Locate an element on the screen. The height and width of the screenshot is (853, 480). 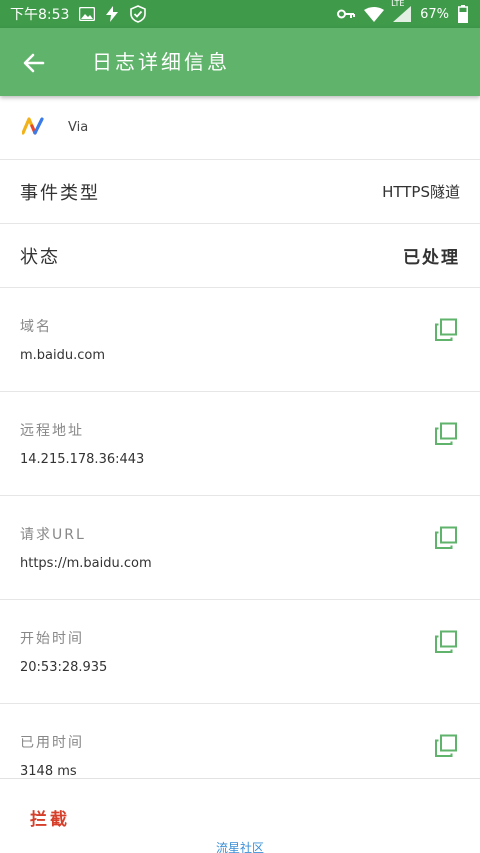
event-type-row: 事件类型 HTTPS隧道 is located at coordinates (240, 192).